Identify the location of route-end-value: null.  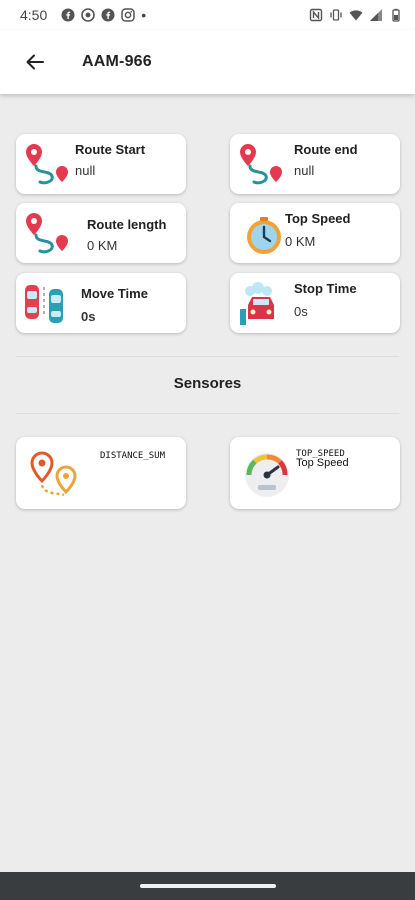
(304, 170).